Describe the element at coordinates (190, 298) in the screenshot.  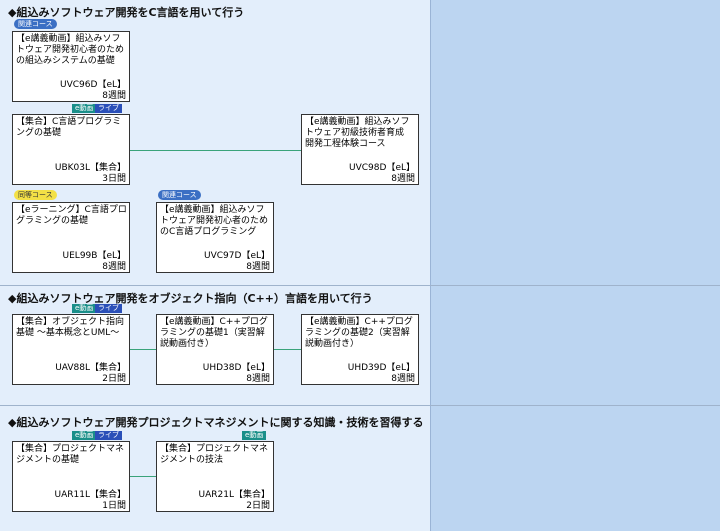
I see `section-heading-oop: ◆組込みソフトウェア開発をオブジェクト指向（C++）言語を用いて行う` at that location.